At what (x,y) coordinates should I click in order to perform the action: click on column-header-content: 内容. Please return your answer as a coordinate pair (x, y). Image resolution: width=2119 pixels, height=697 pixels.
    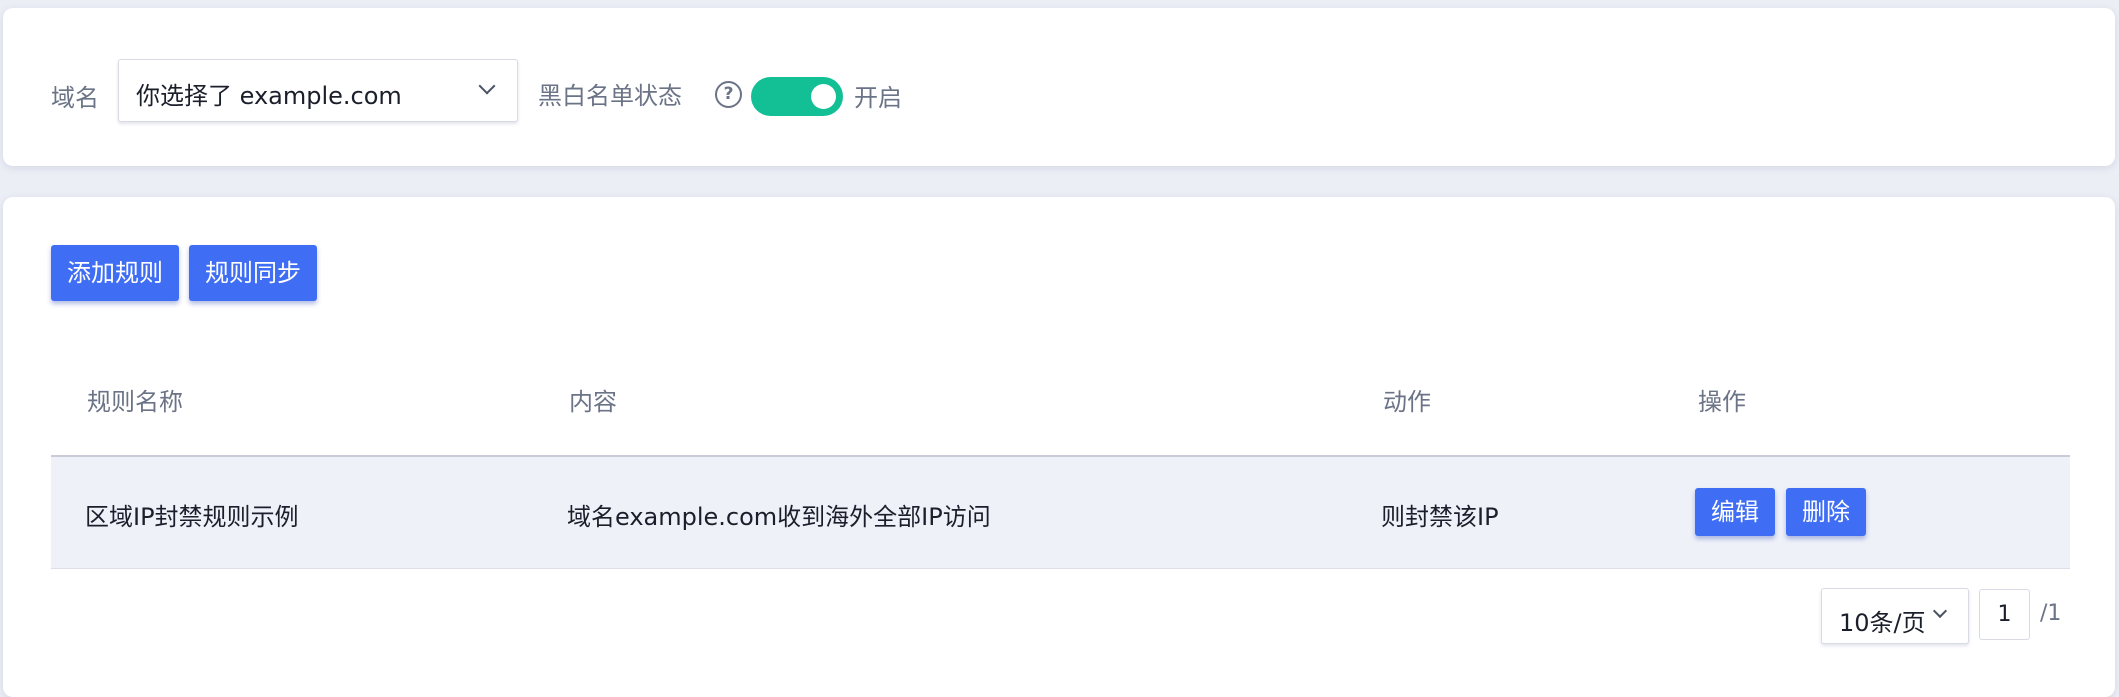
    Looking at the image, I should click on (593, 402).